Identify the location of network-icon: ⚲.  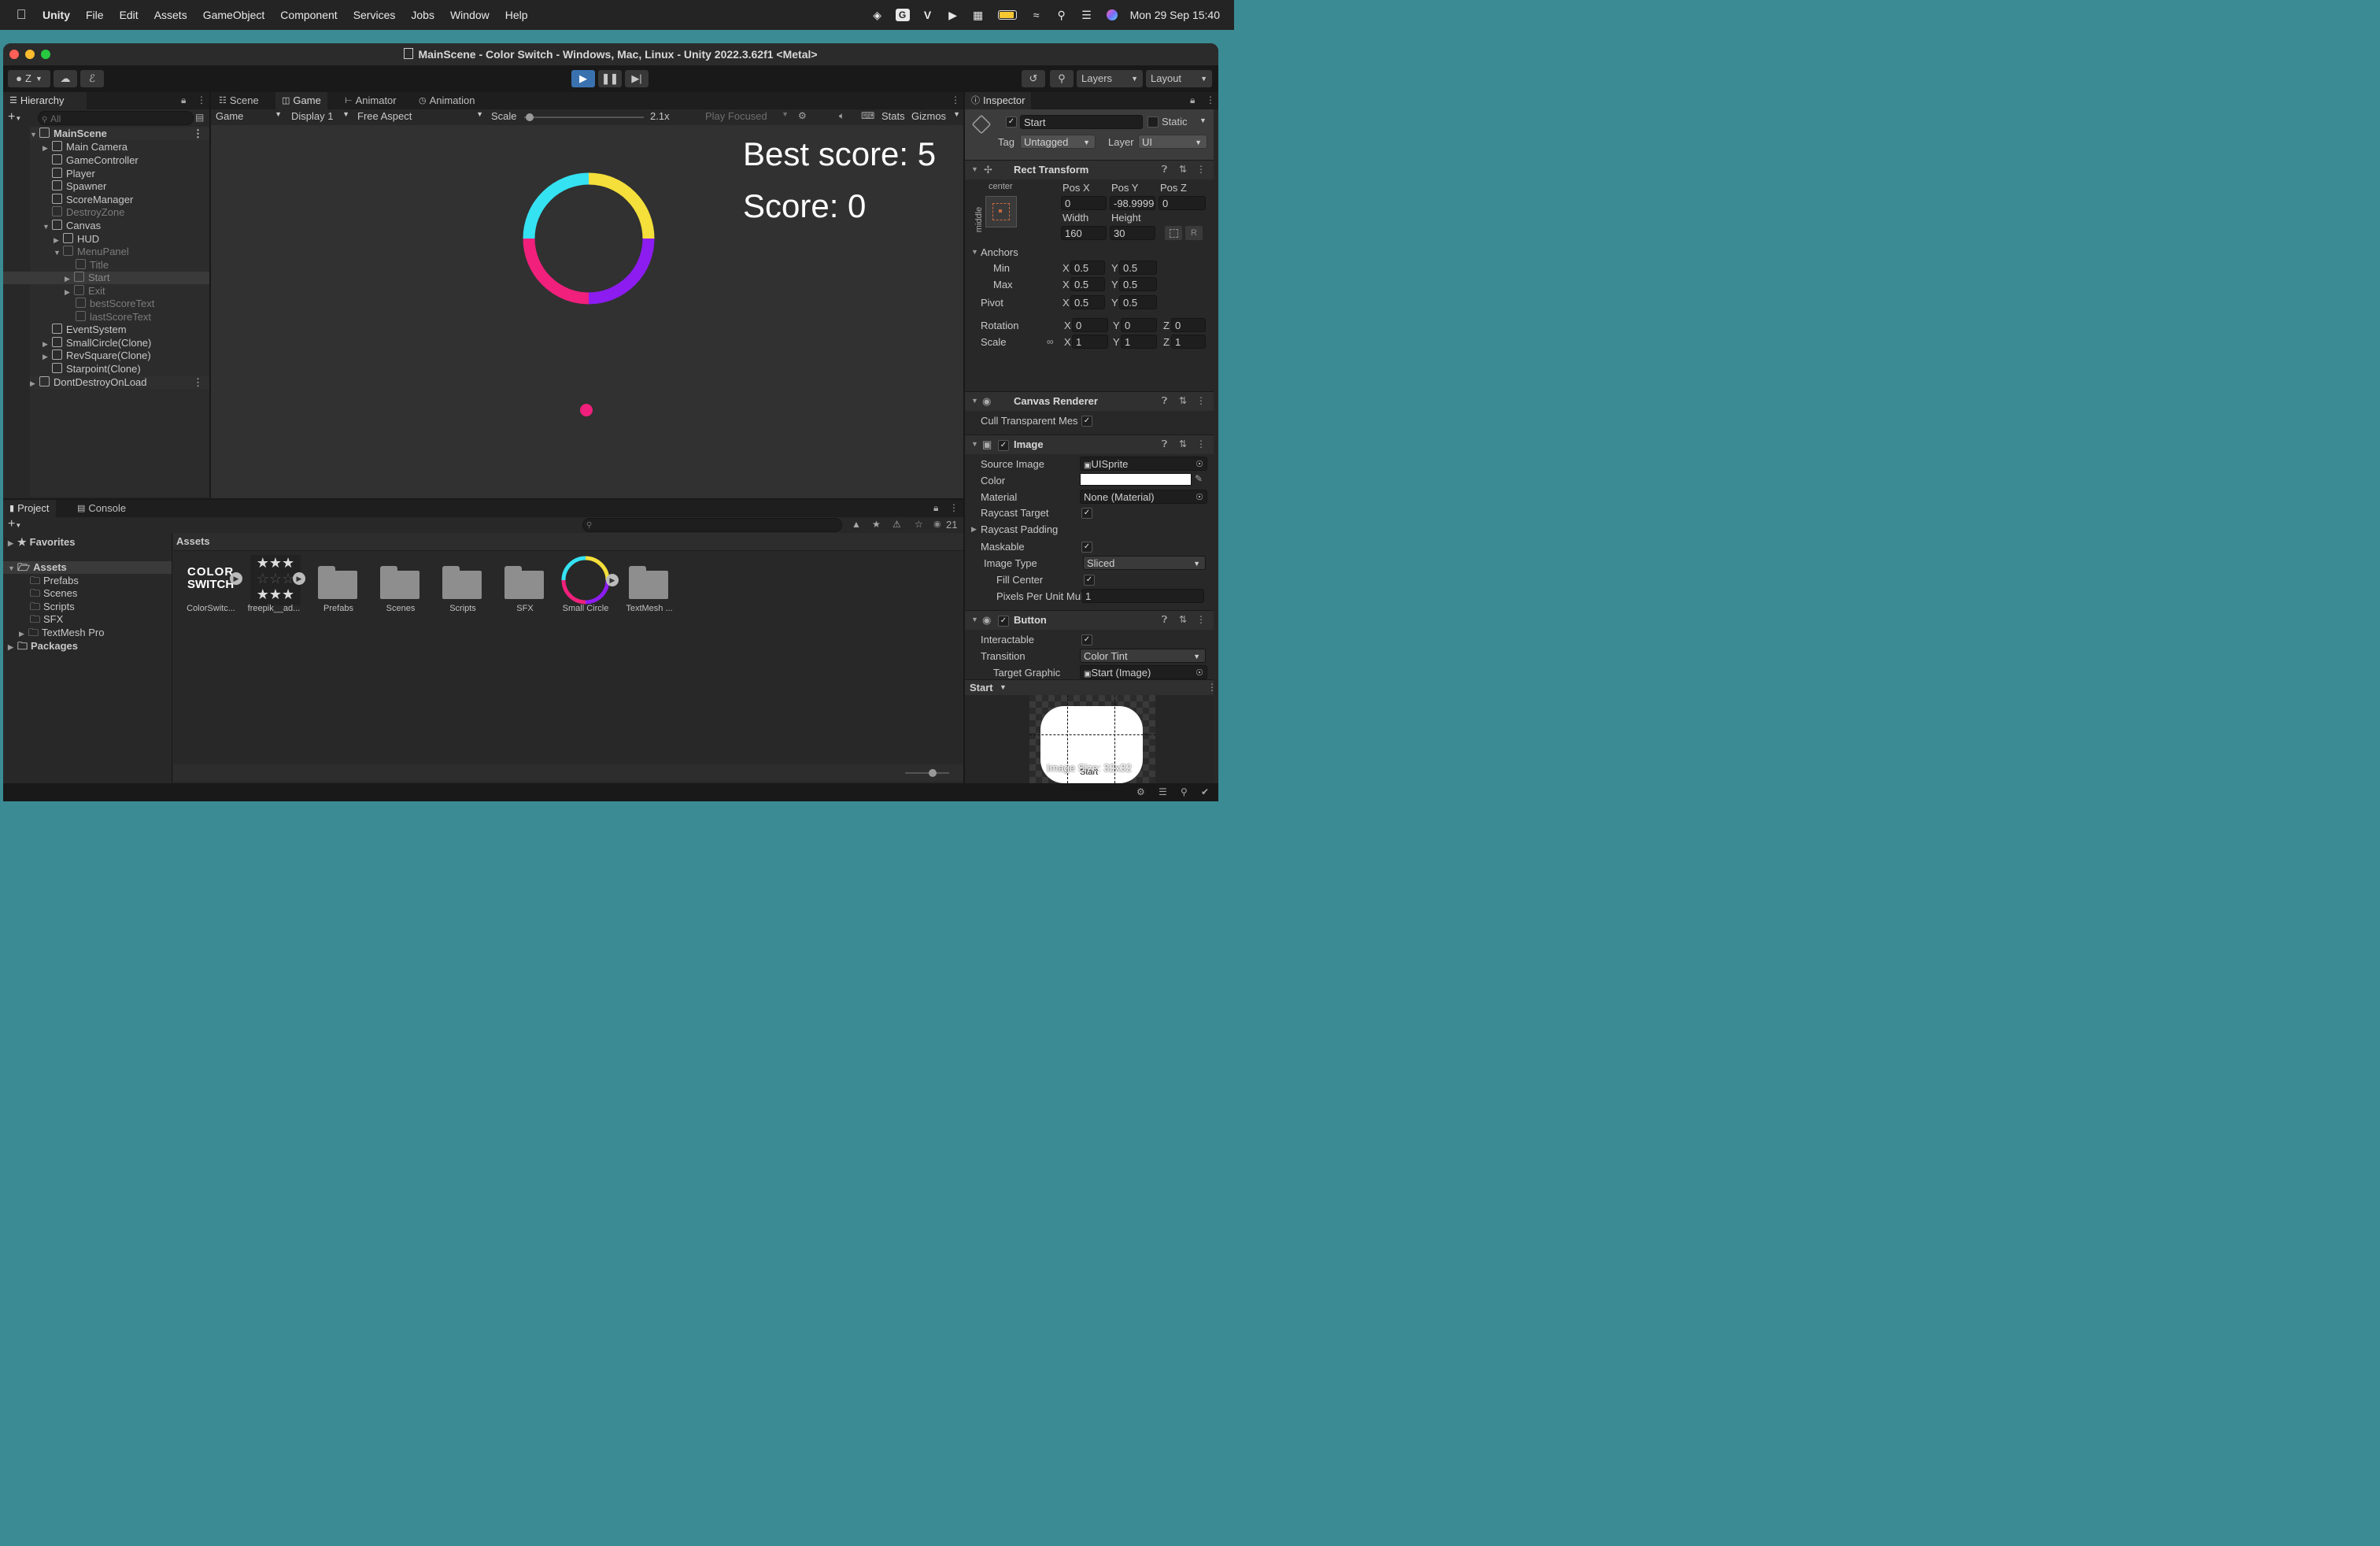
(1184, 791).